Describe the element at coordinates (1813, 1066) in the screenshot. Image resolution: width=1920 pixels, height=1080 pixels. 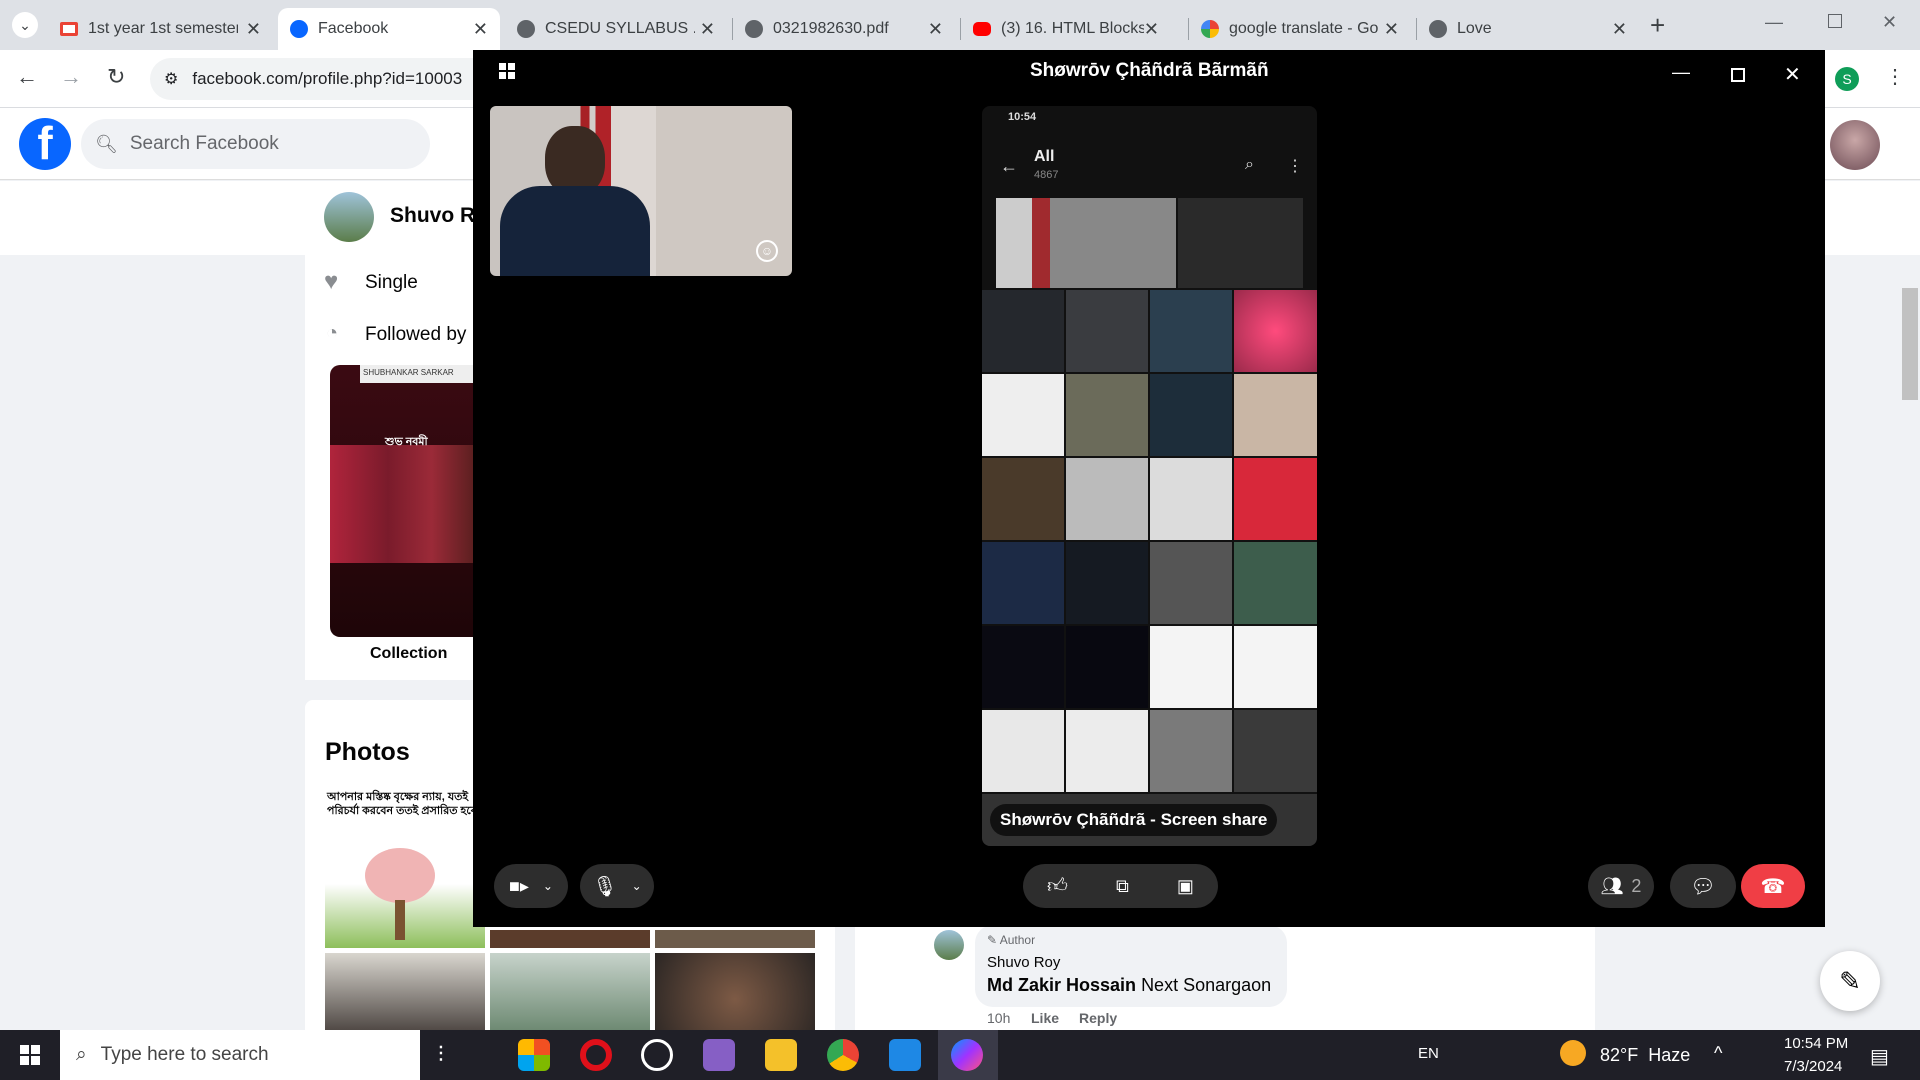
I see `clock-date: 7/3/2024` at that location.